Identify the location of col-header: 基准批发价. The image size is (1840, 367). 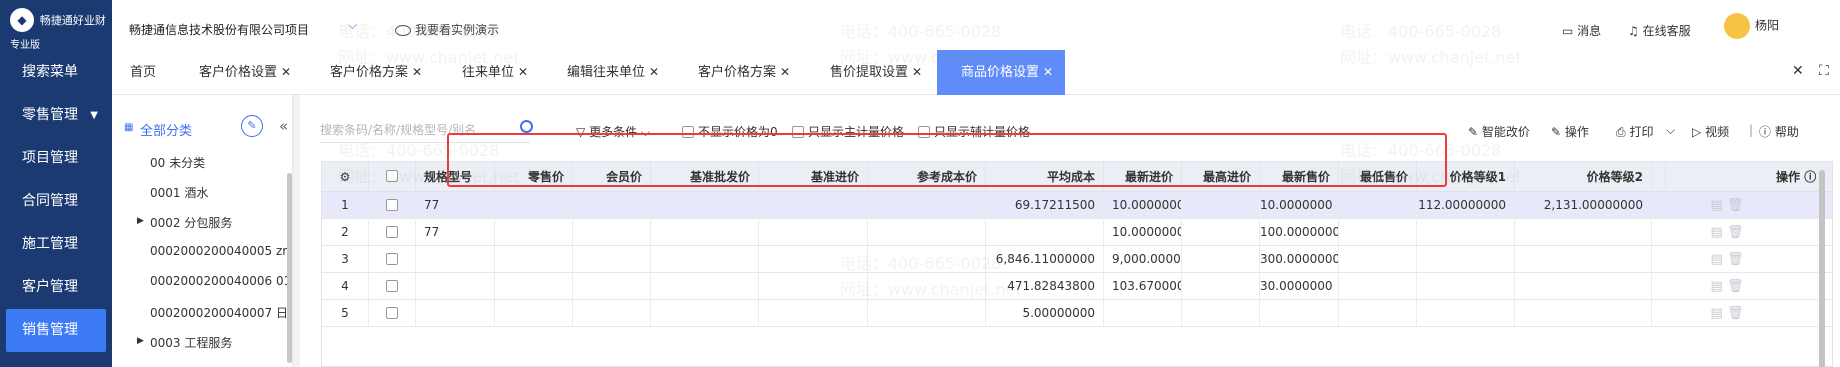
(705, 177).